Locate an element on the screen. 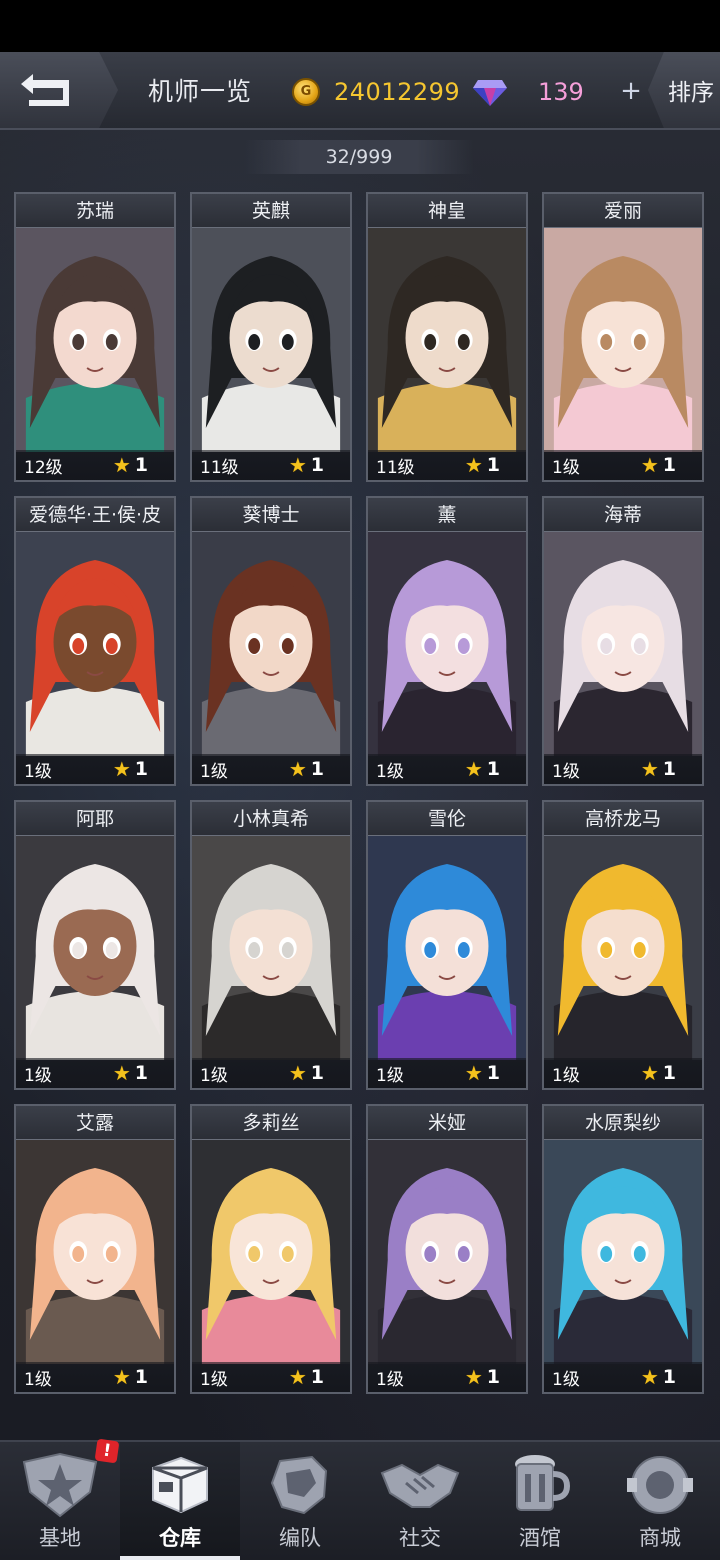 This screenshot has width=720, height=1560. nav-social: 社交 is located at coordinates (420, 1501).